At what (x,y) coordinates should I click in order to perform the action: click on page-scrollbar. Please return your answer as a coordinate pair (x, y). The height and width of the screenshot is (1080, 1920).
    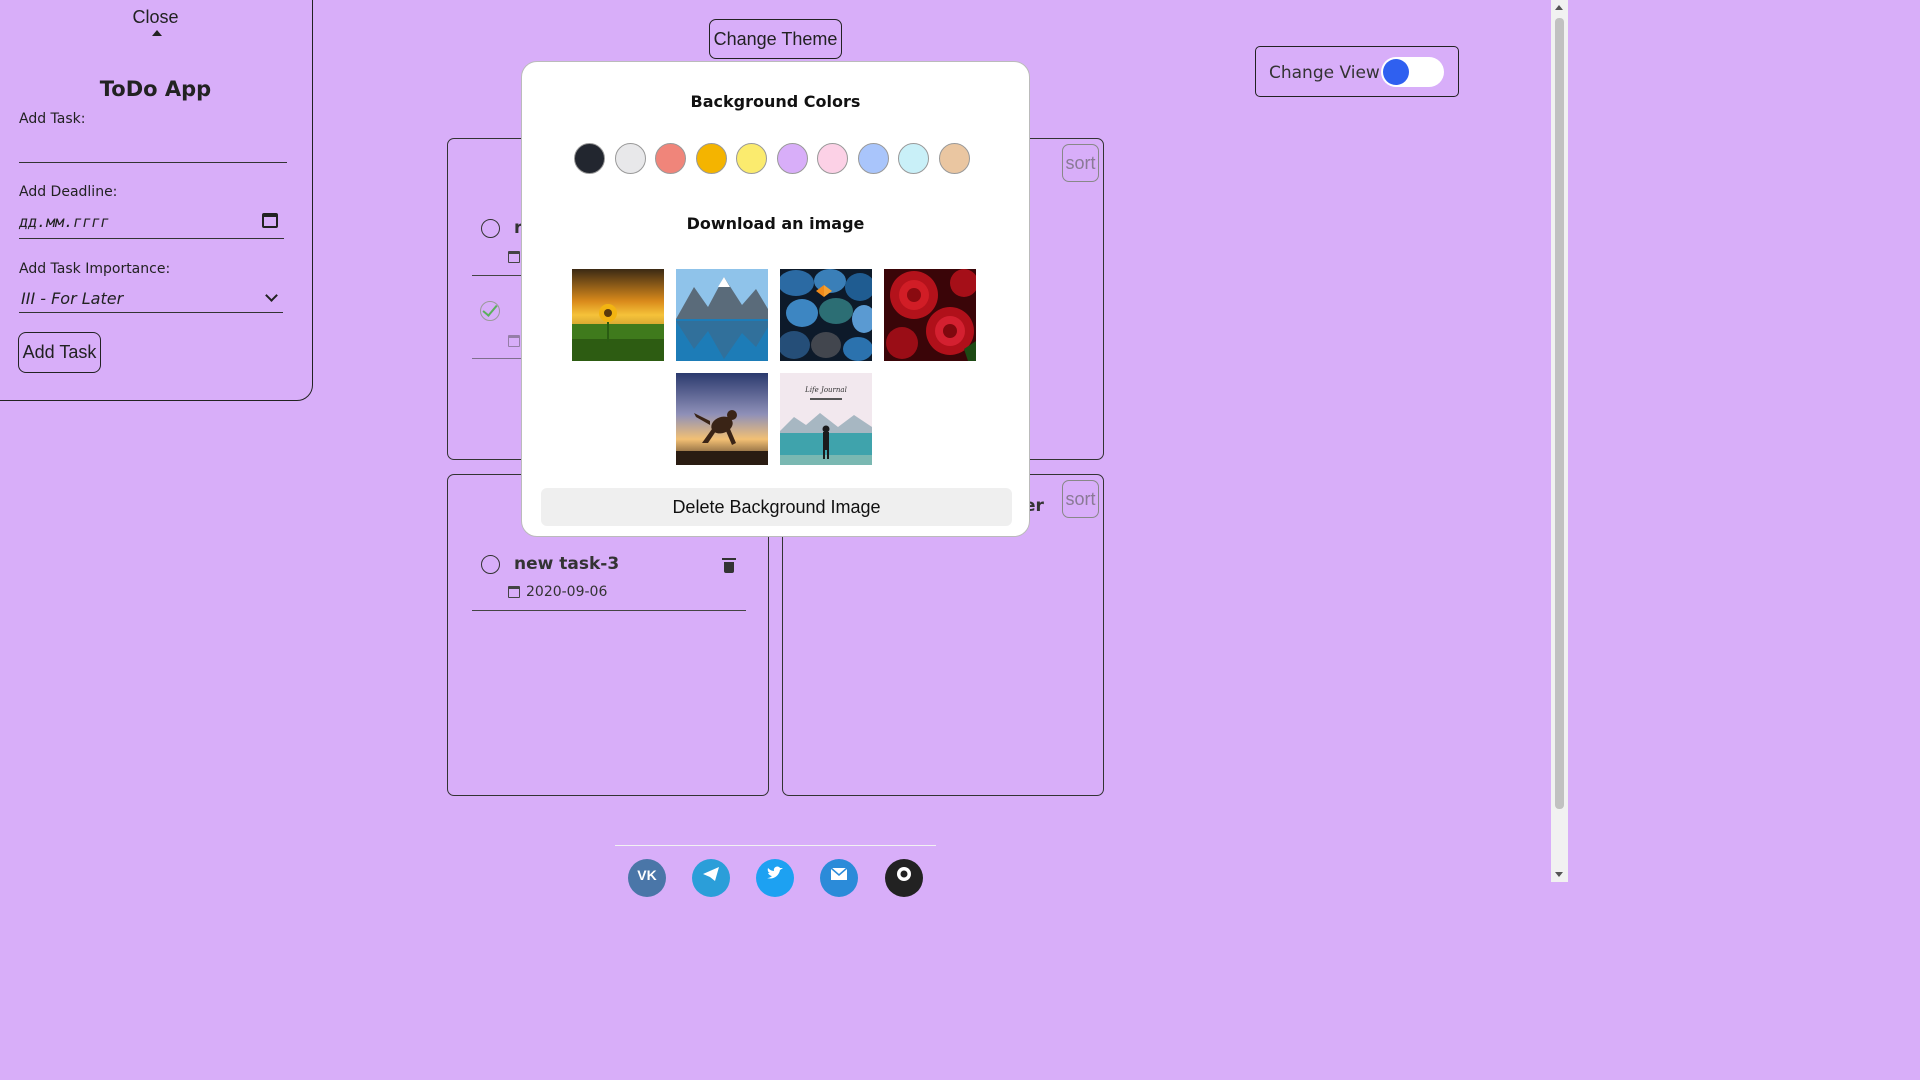
    Looking at the image, I should click on (1559, 441).